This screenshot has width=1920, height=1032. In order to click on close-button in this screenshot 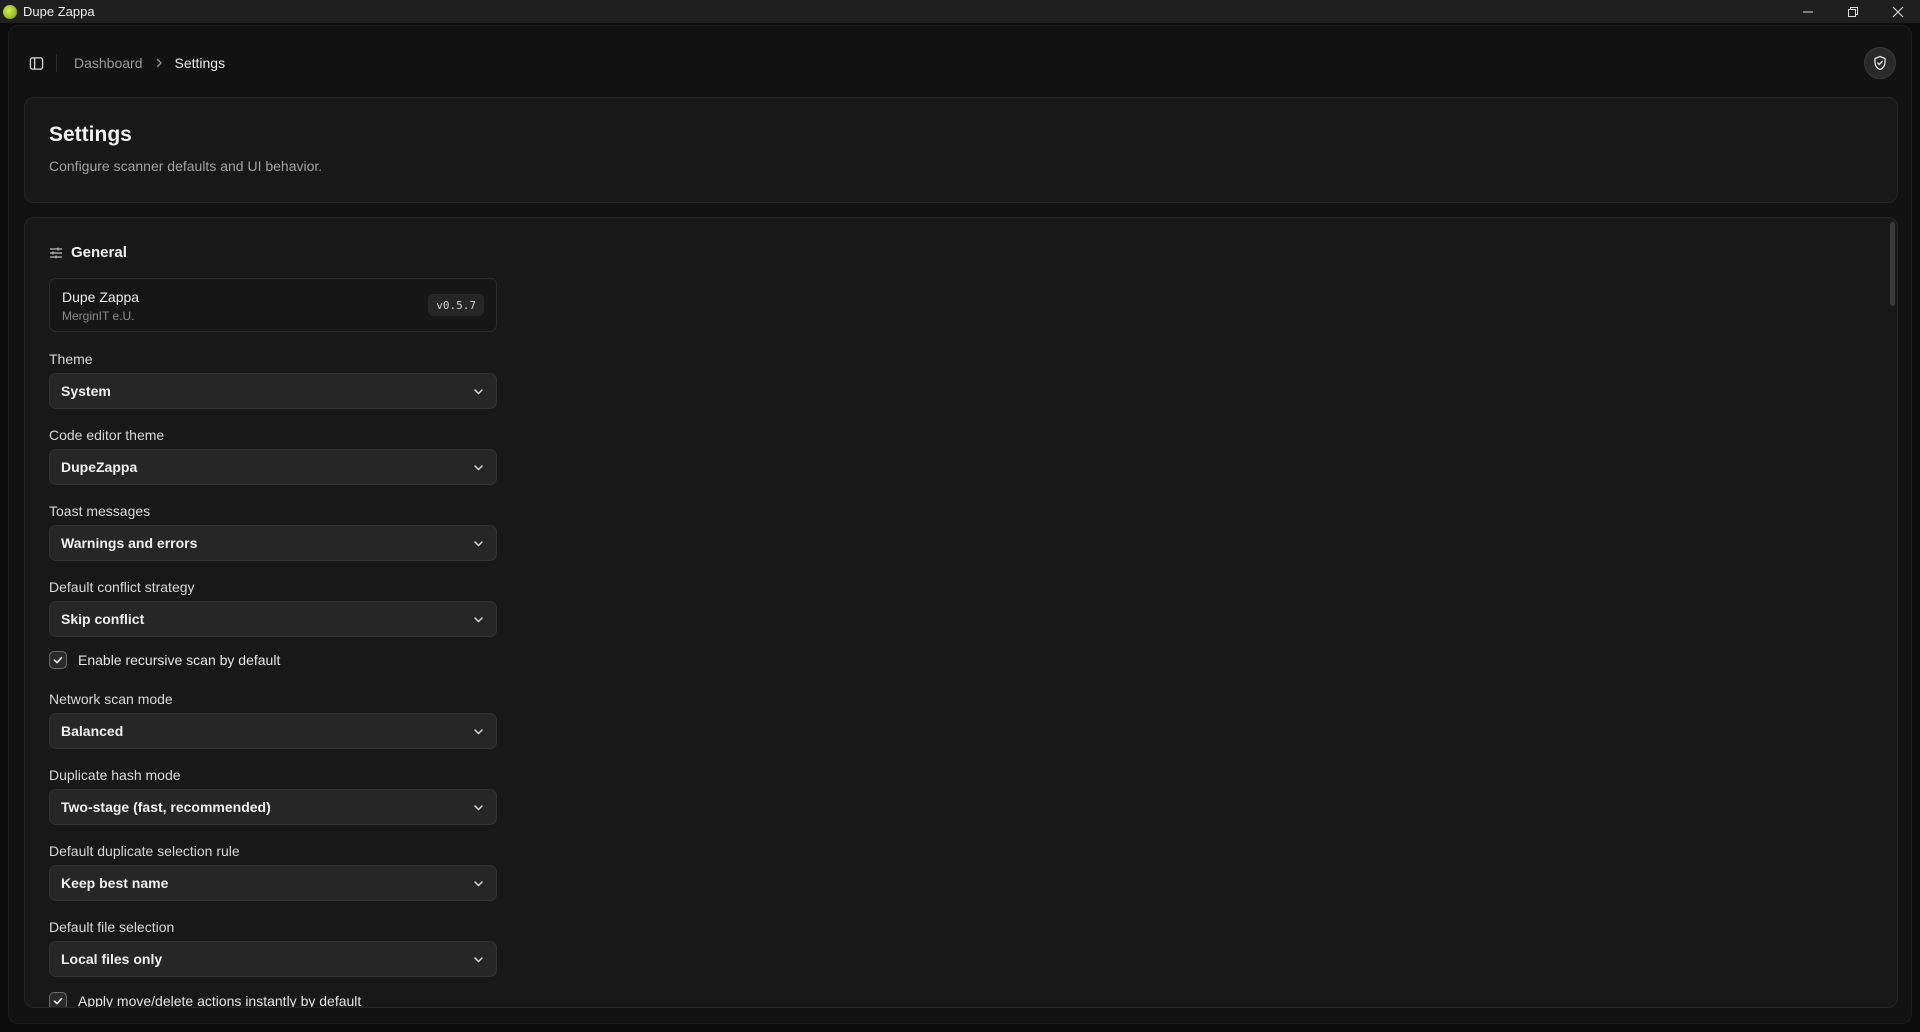, I will do `click(1897, 11)`.